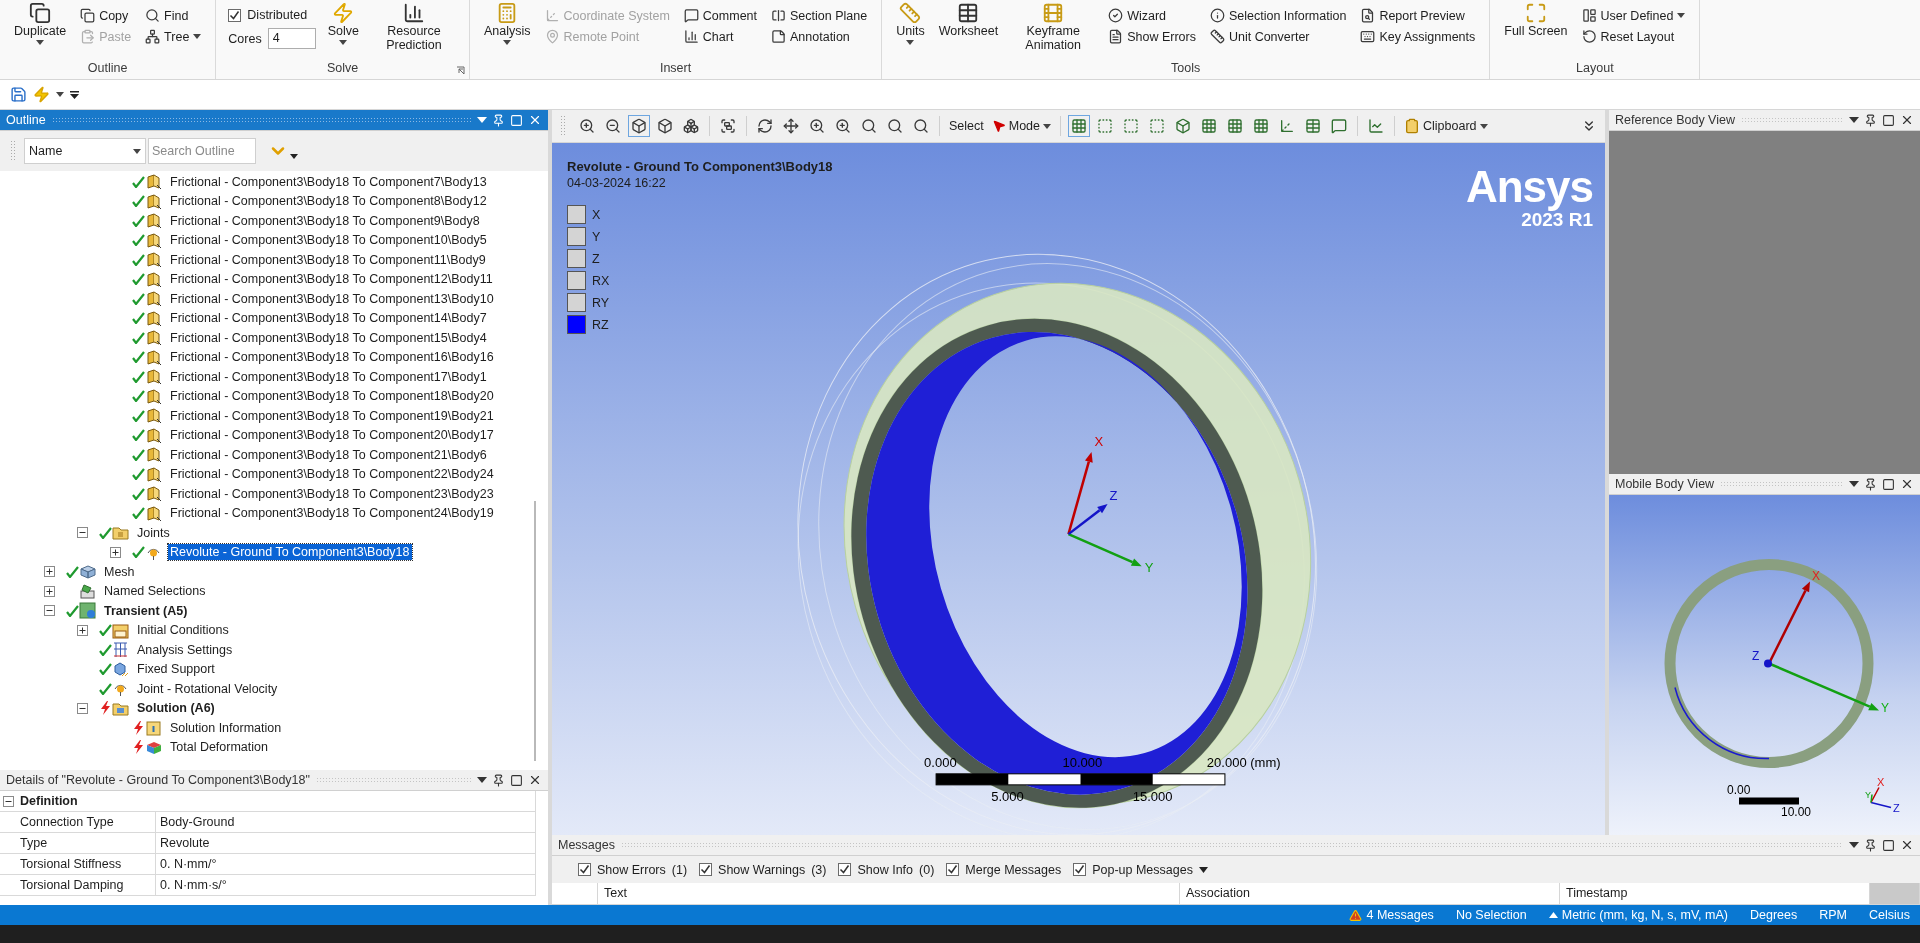  Describe the element at coordinates (1773, 915) in the screenshot. I see `angle-unit: Degrees` at that location.